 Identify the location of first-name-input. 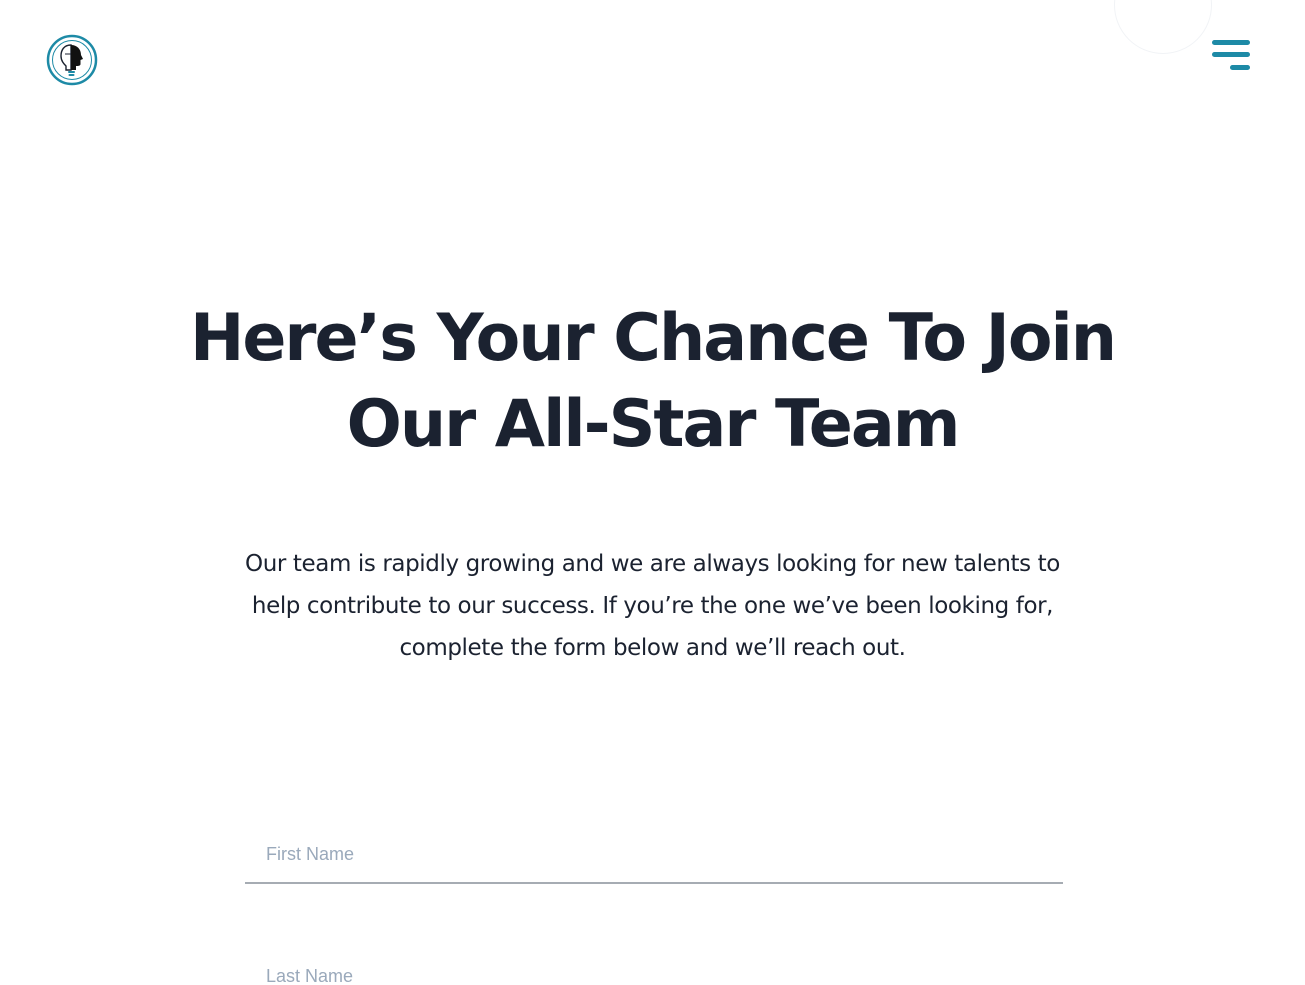
(654, 854).